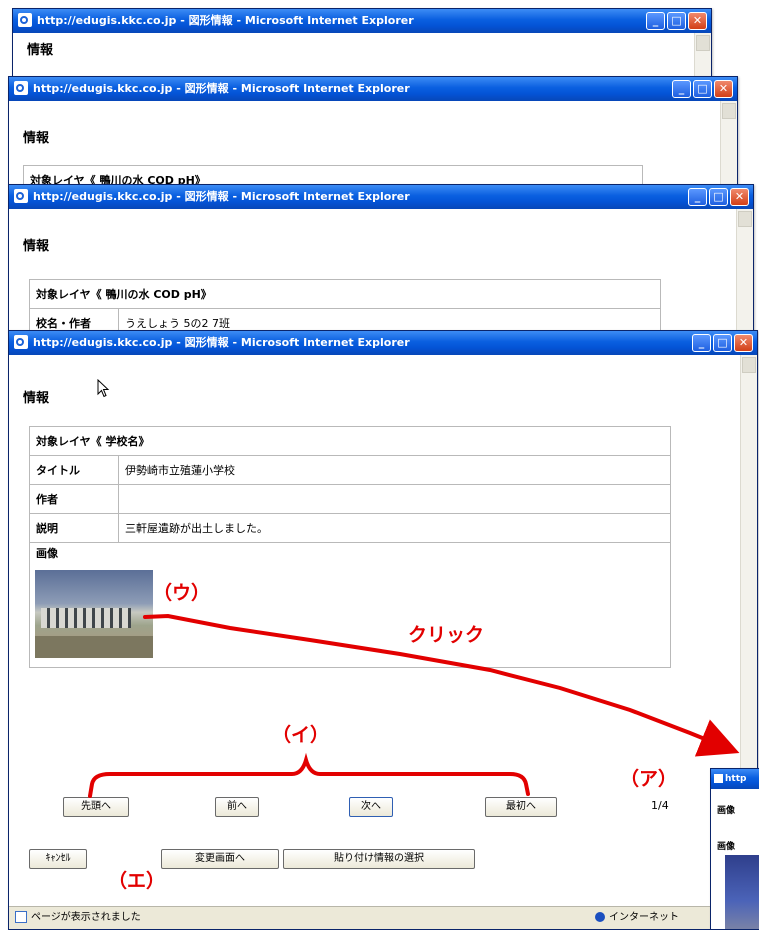  I want to click on prev-button: 前へ, so click(237, 807).